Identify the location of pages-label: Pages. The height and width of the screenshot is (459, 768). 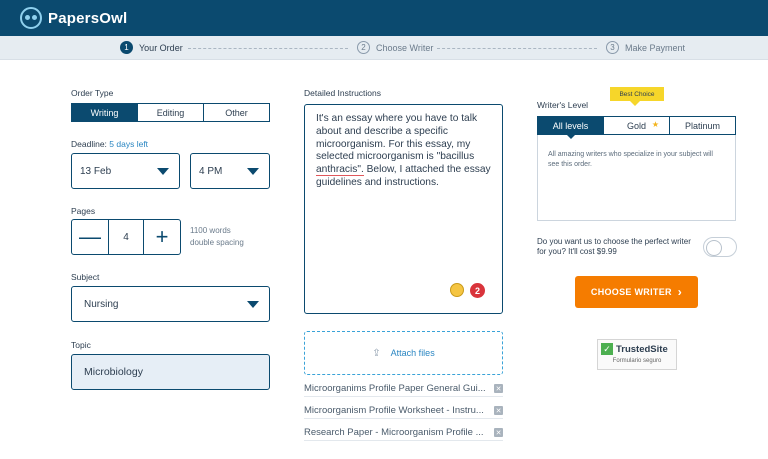
(83, 211).